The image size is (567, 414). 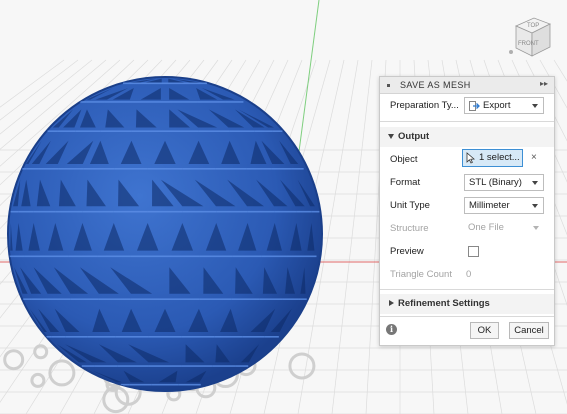 What do you see at coordinates (388, 85) in the screenshot?
I see `dialog-grip-icon` at bounding box center [388, 85].